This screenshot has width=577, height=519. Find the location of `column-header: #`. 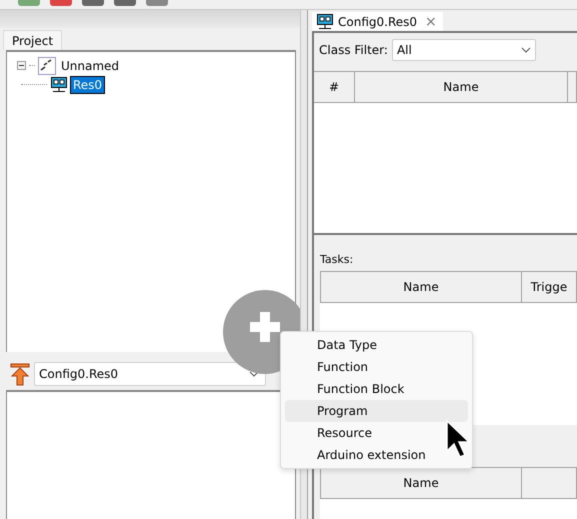

column-header: # is located at coordinates (334, 87).